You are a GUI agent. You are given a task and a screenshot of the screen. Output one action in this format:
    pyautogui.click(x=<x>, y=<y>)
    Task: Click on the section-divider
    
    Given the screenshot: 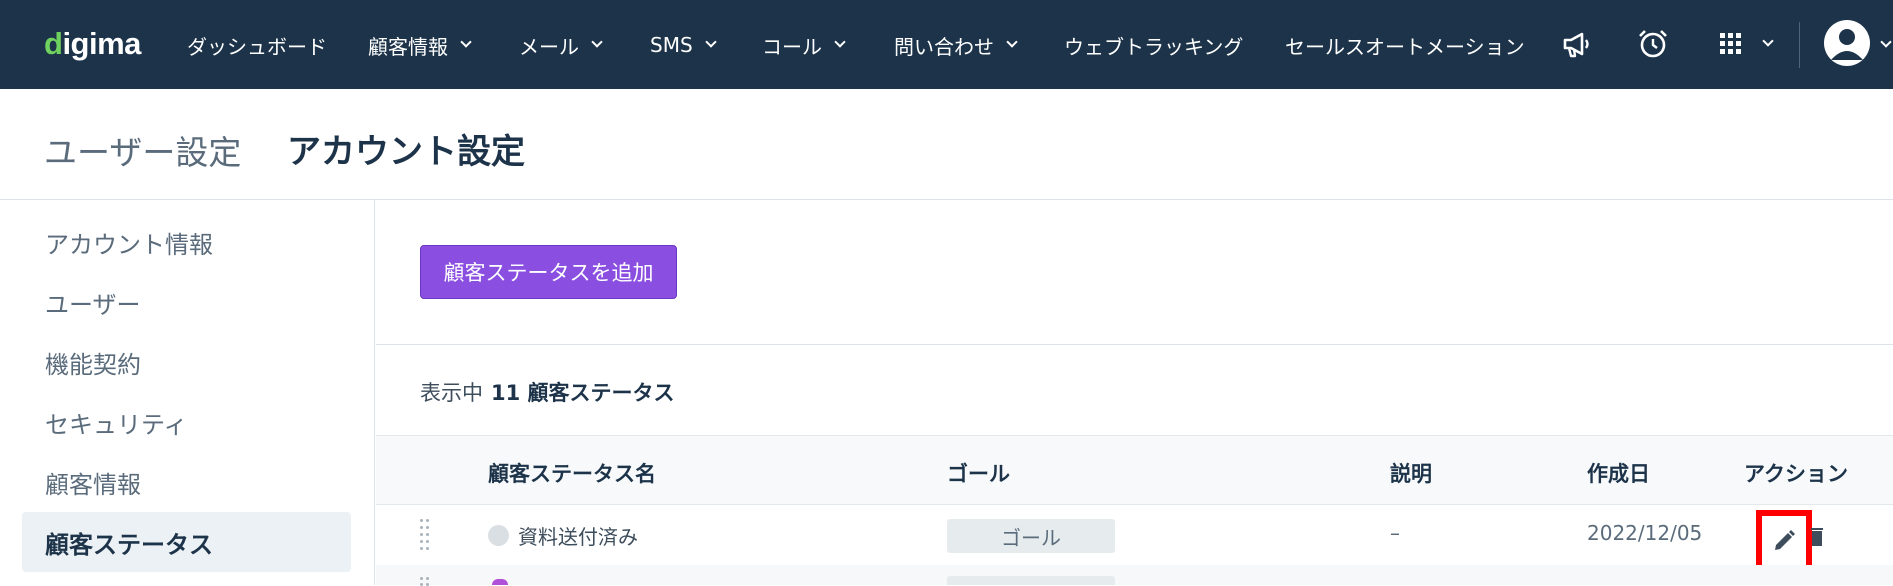 What is the action you would take?
    pyautogui.click(x=1134, y=344)
    